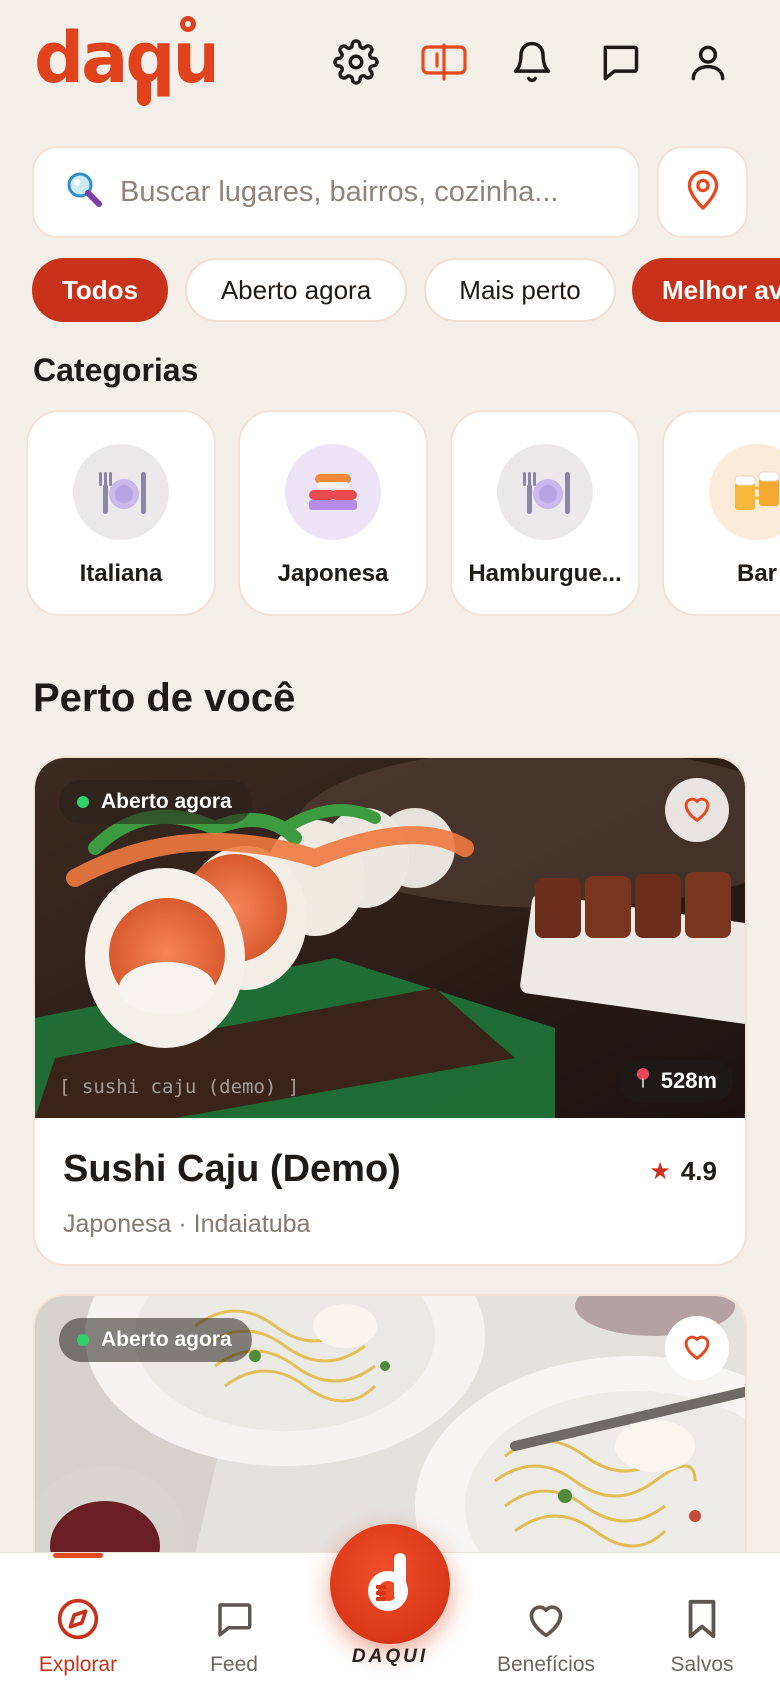  Describe the element at coordinates (232, 1169) in the screenshot. I see `restaurant-name: Sushi Caju (Demo)` at that location.